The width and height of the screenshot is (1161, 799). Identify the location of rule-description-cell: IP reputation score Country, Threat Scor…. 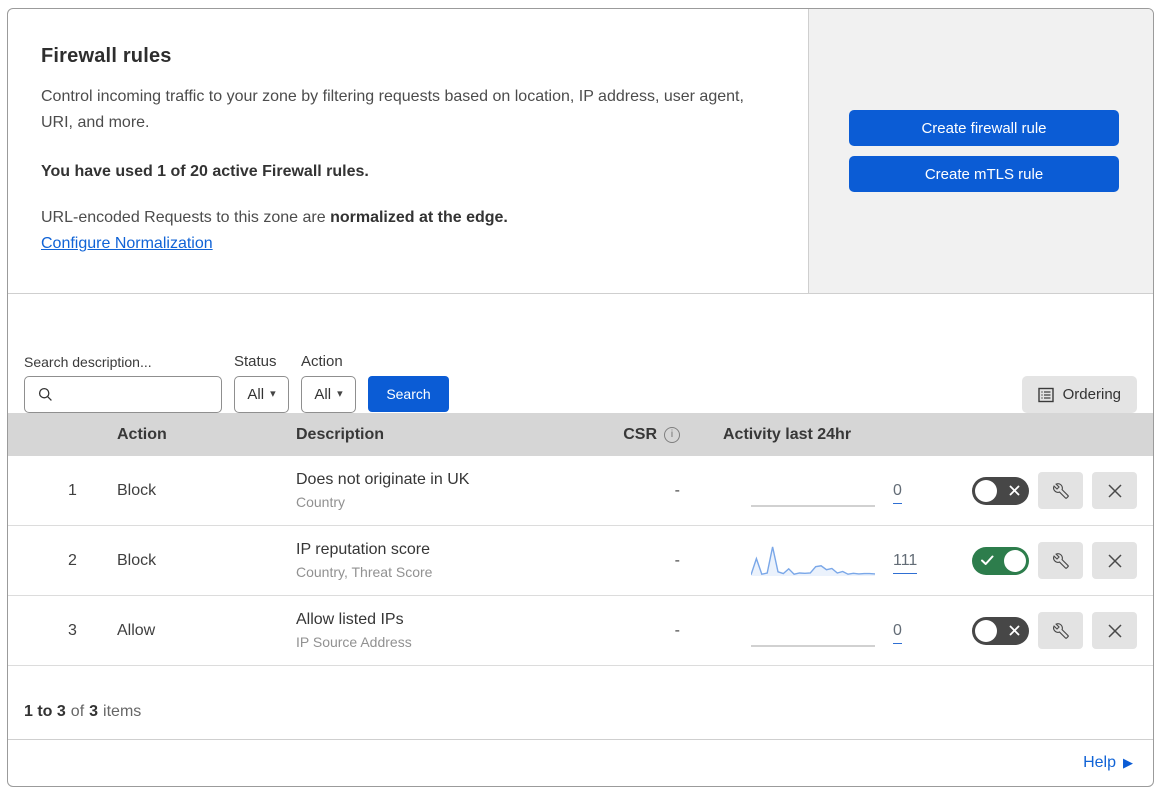
(437, 560).